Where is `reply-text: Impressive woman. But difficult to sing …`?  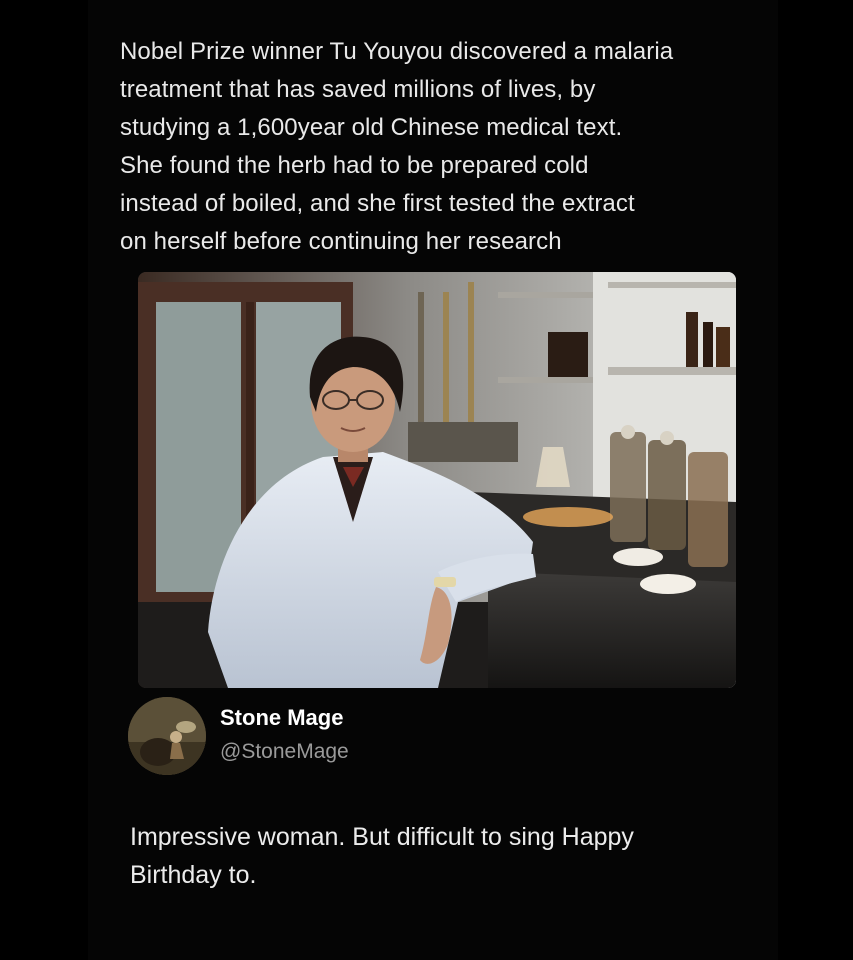 reply-text: Impressive woman. But difficult to sing … is located at coordinates (382, 856).